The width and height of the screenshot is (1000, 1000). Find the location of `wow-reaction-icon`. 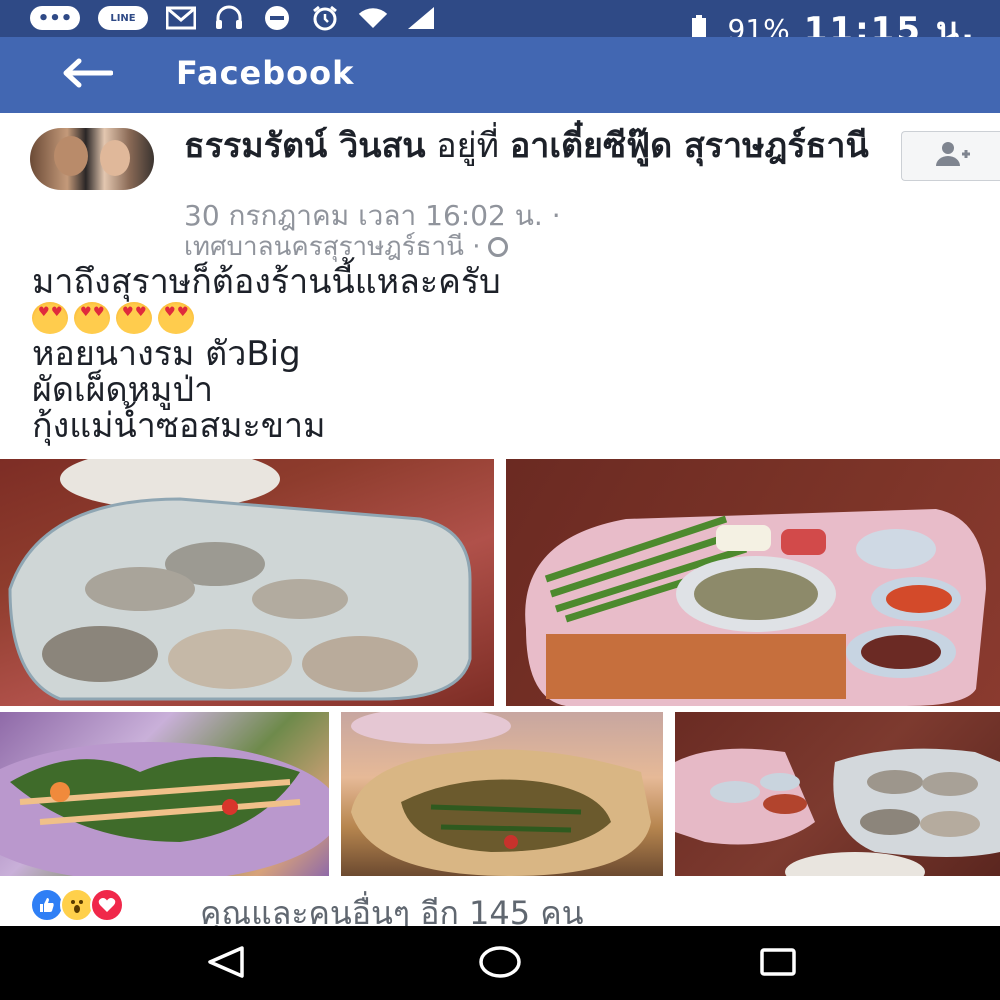

wow-reaction-icon is located at coordinates (77, 905).